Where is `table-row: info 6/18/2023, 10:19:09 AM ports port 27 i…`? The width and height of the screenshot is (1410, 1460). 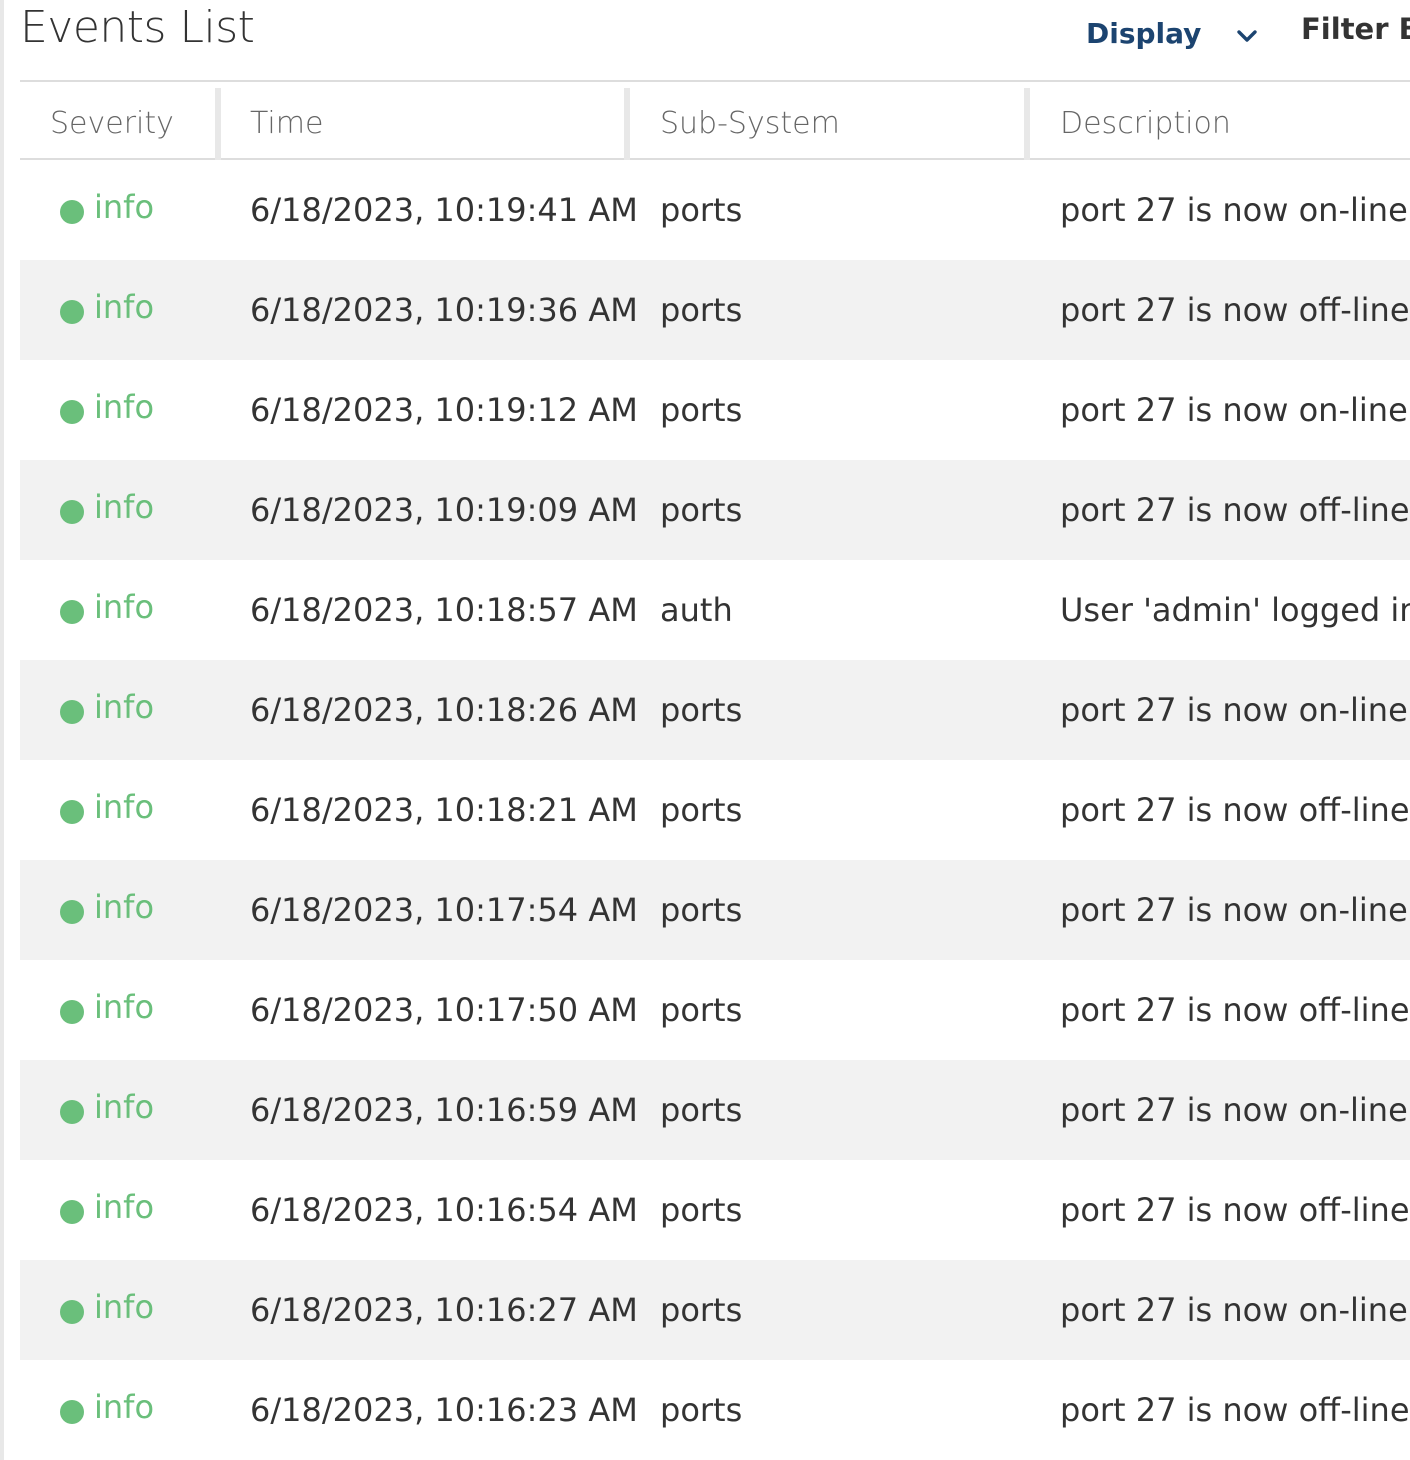 table-row: info 6/18/2023, 10:19:09 AM ports port 27 i… is located at coordinates (715, 510).